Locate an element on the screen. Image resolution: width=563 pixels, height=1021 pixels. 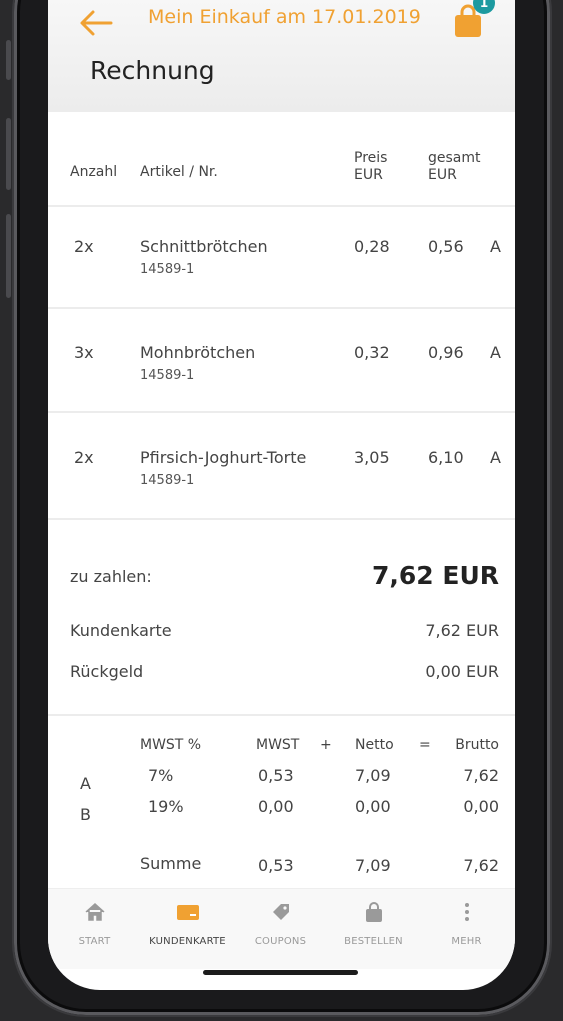
card-value: 7,62 EUR is located at coordinates (462, 630).